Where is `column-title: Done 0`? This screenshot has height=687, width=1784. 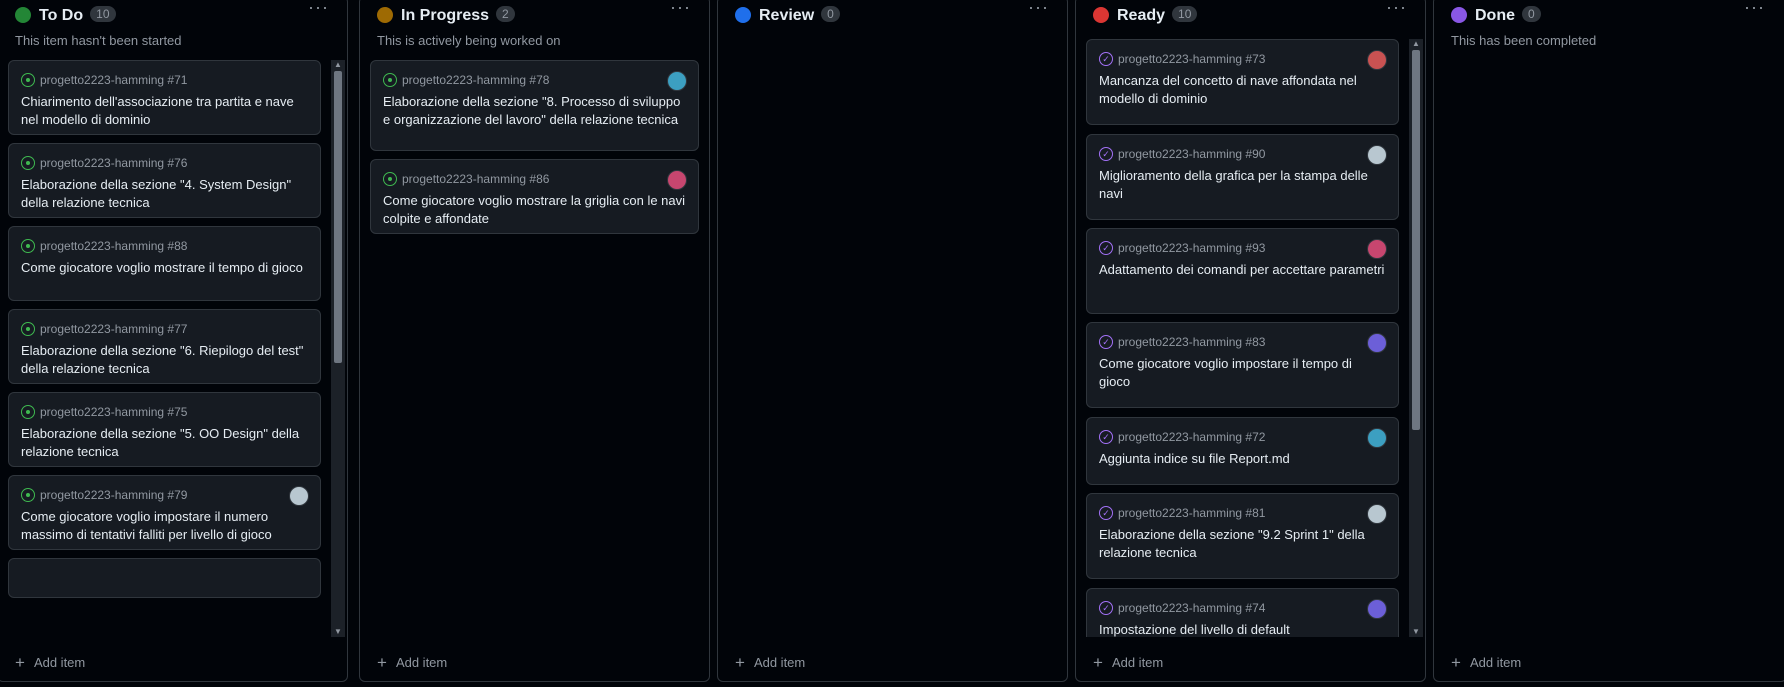
column-title: Done 0 is located at coordinates (1508, 15).